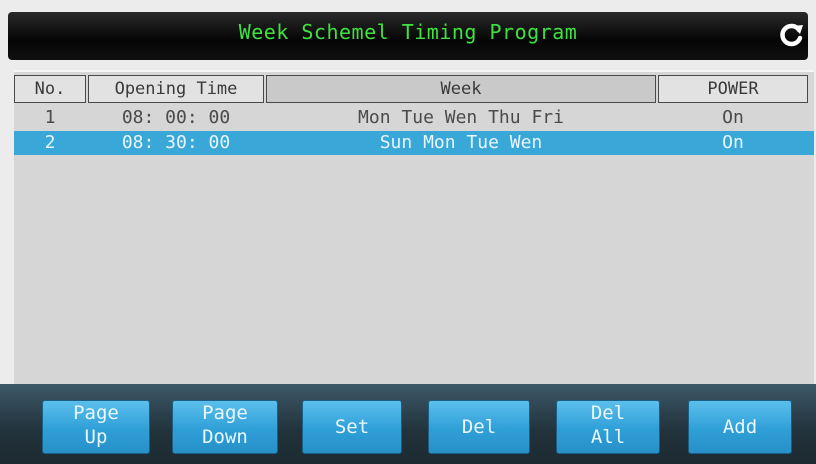  I want to click on page-up-button: Page Up, so click(96, 427).